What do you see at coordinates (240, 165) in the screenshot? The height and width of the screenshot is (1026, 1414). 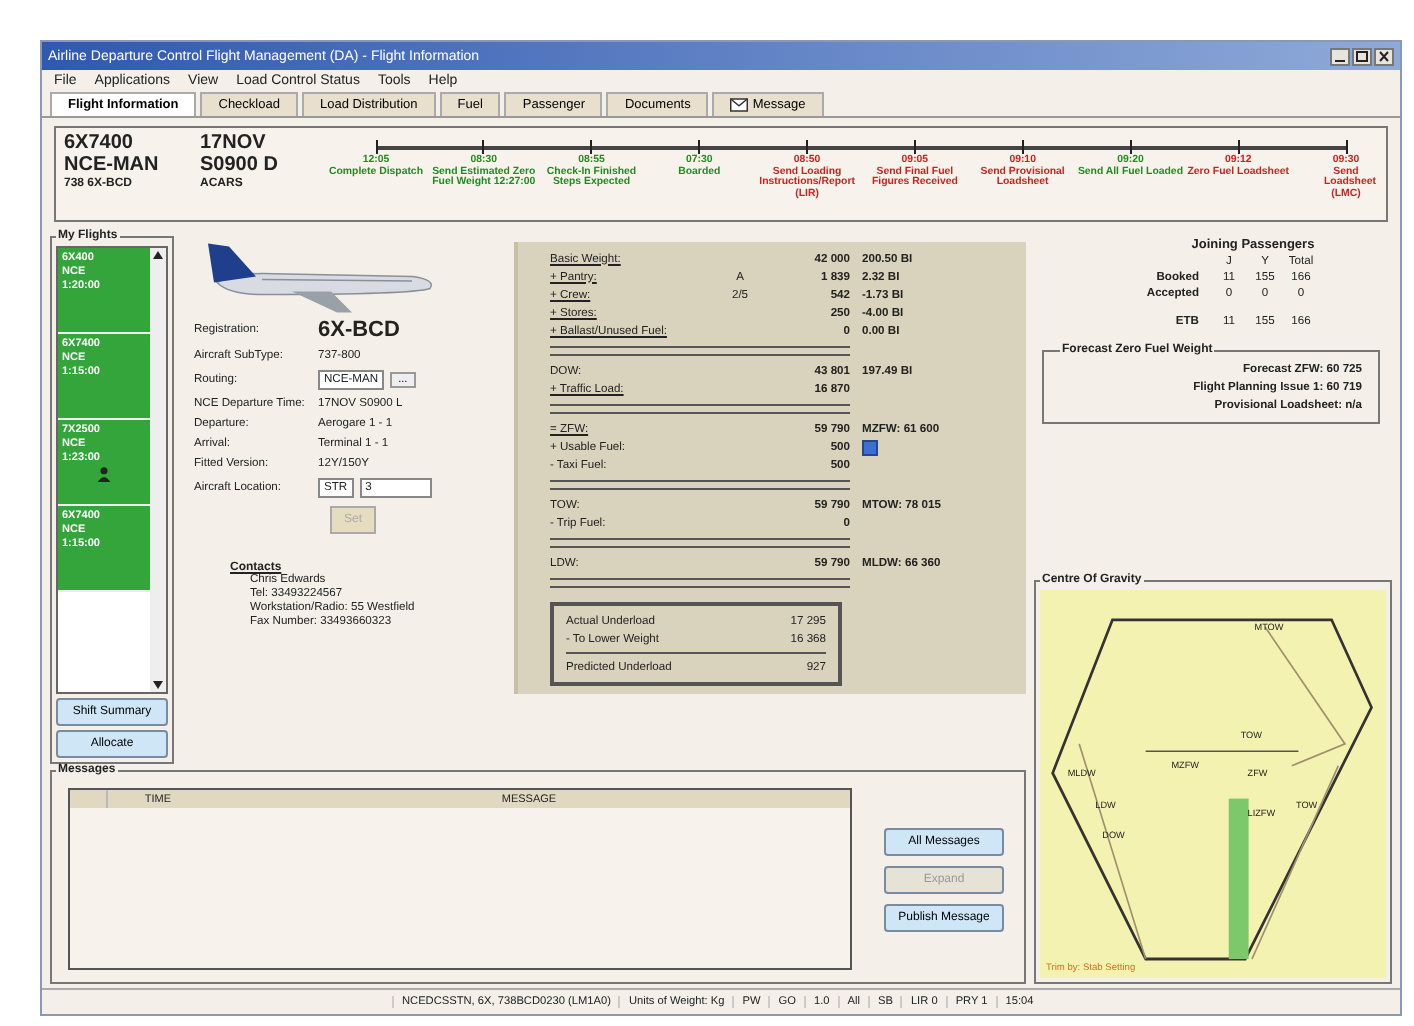 I see `departure-time: S0900 D` at bounding box center [240, 165].